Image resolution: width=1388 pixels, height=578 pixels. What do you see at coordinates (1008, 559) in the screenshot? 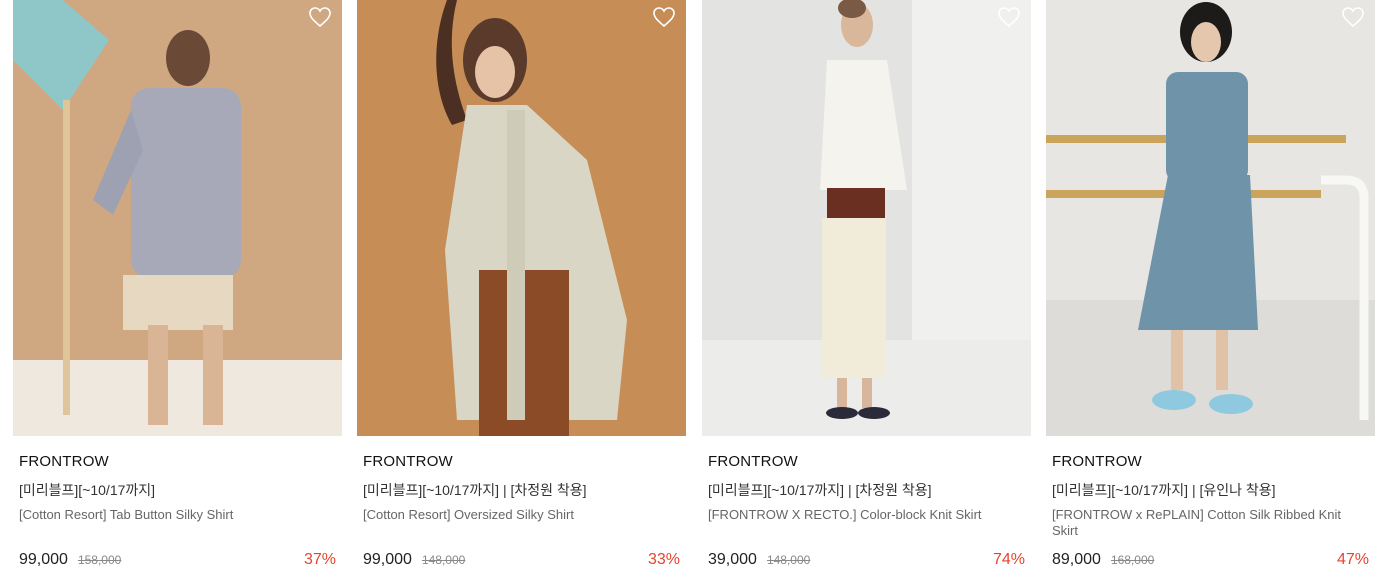
I see `discount-rate: 74%` at bounding box center [1008, 559].